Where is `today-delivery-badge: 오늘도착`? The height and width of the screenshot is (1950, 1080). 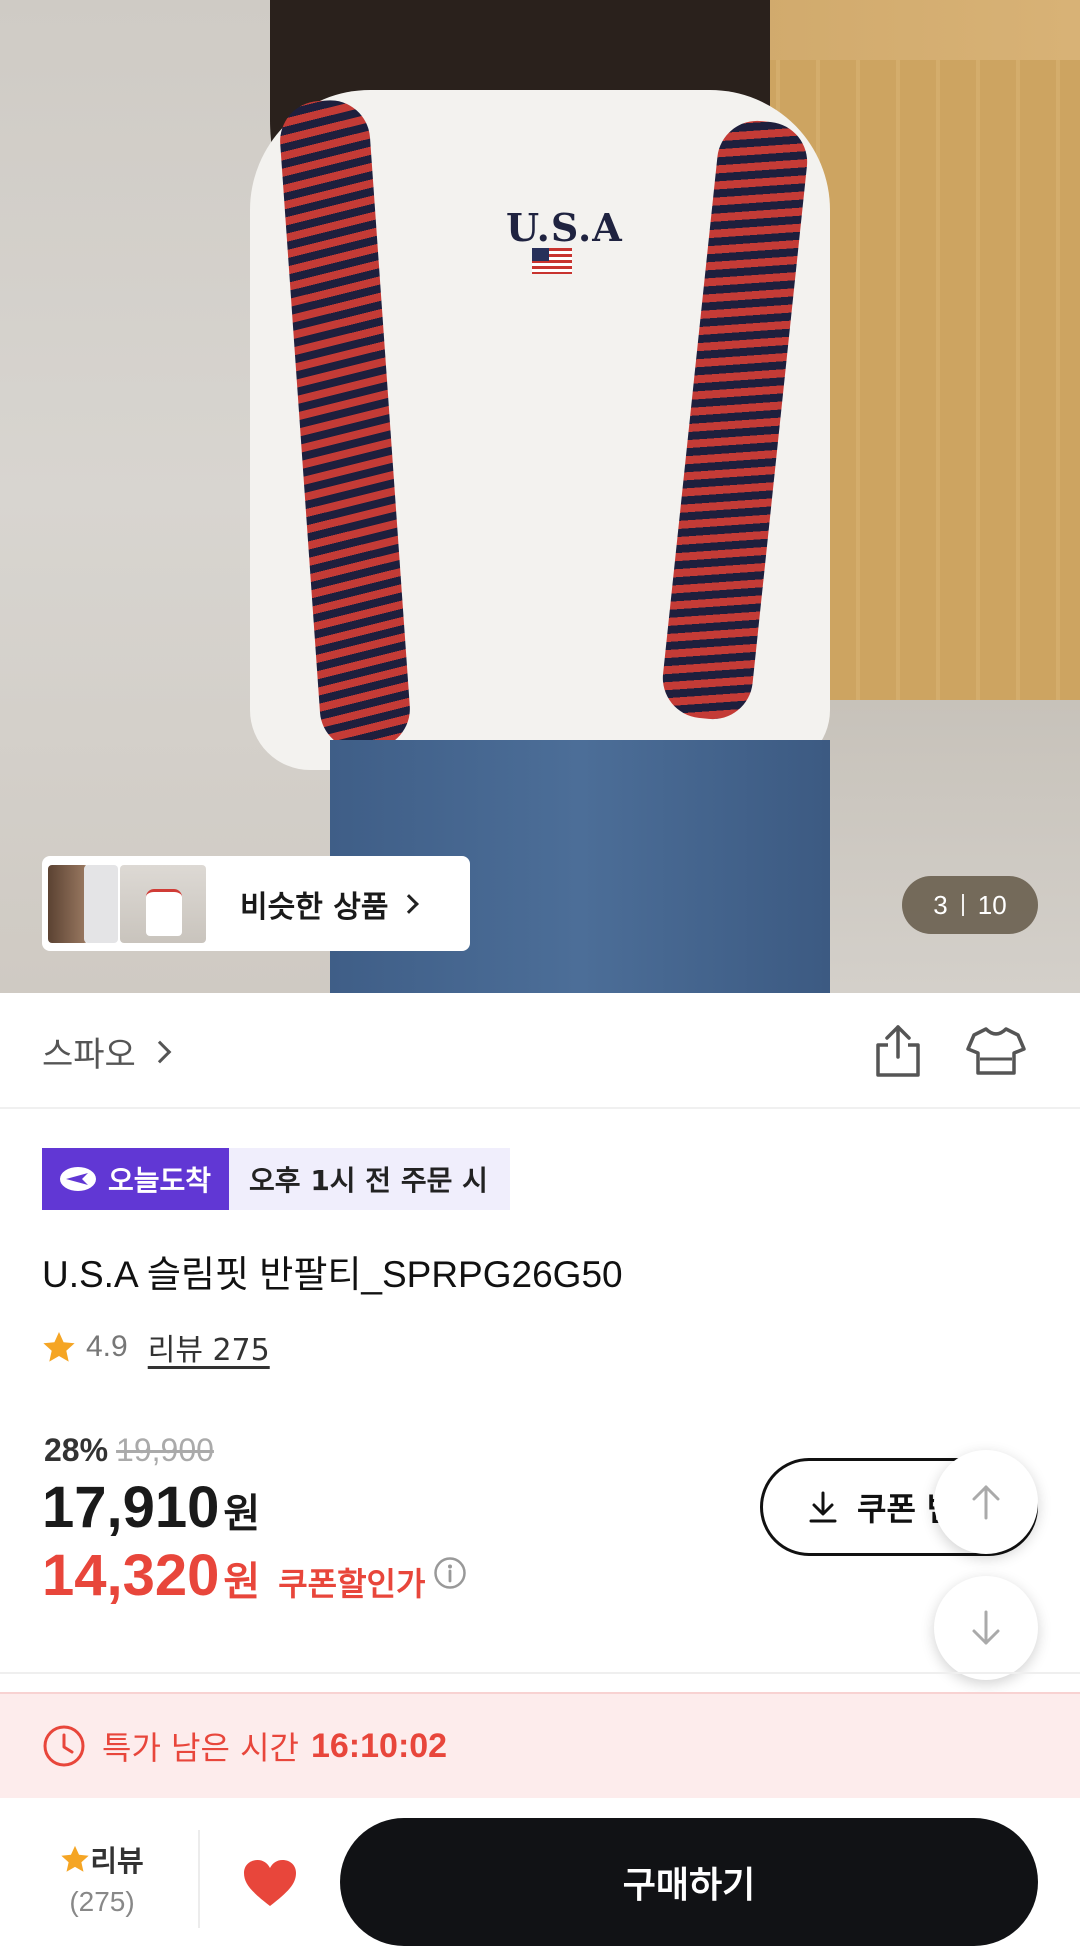 today-delivery-badge: 오늘도착 is located at coordinates (136, 1179).